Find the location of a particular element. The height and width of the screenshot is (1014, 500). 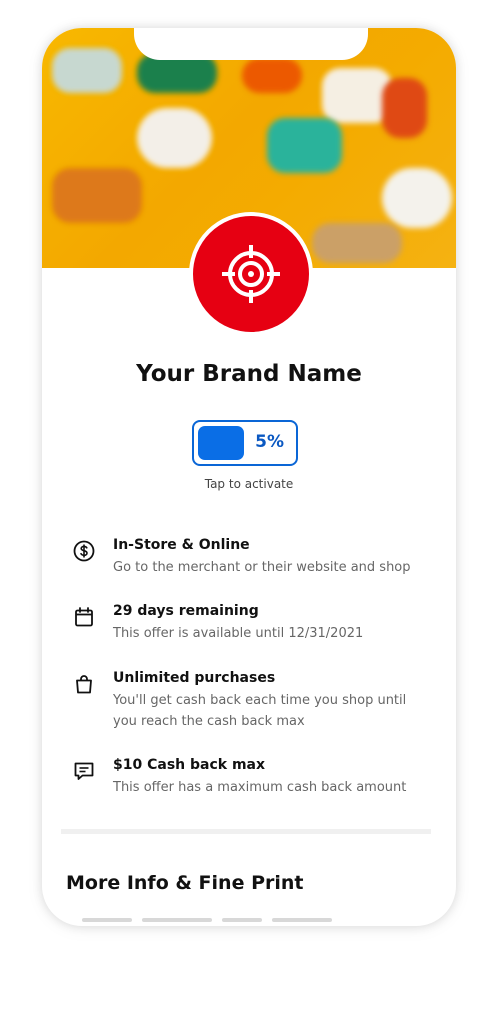

more-info-heading: More Info & Fine Print is located at coordinates (184, 883).